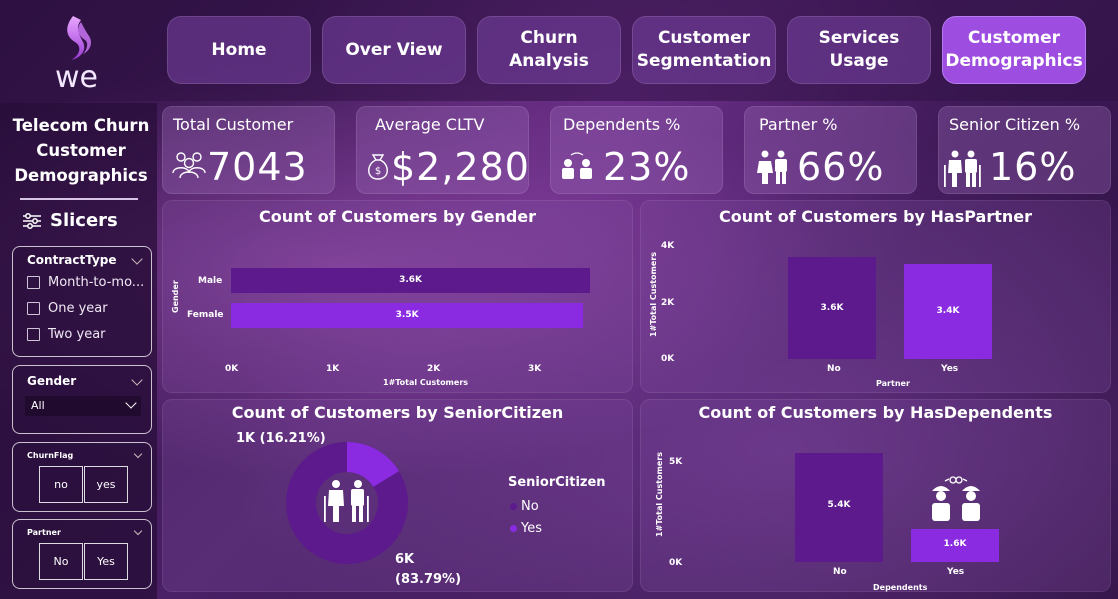 Image resolution: width=1118 pixels, height=599 pixels. Describe the element at coordinates (44, 532) in the screenshot. I see `partner-title: Partner` at that location.